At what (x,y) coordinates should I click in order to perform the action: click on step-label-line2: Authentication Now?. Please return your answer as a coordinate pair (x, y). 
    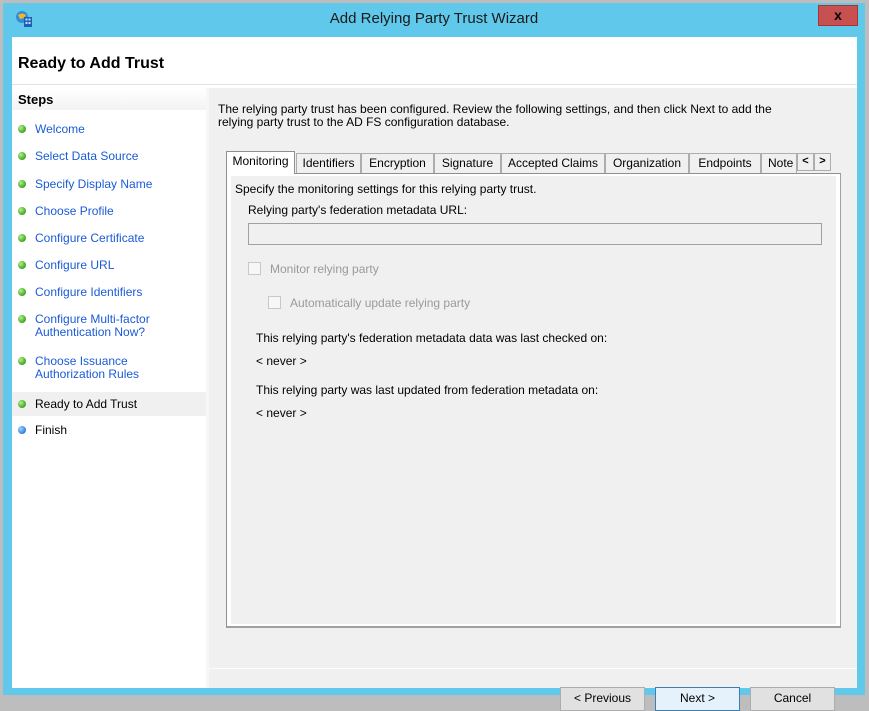
    Looking at the image, I should click on (90, 332).